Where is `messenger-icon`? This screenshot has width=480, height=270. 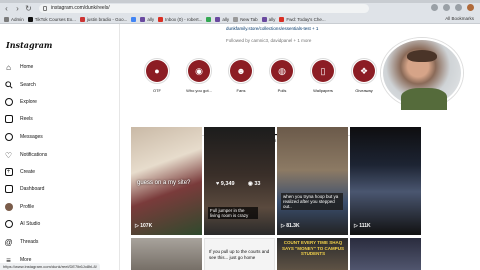
messenger-icon is located at coordinates (8, 137).